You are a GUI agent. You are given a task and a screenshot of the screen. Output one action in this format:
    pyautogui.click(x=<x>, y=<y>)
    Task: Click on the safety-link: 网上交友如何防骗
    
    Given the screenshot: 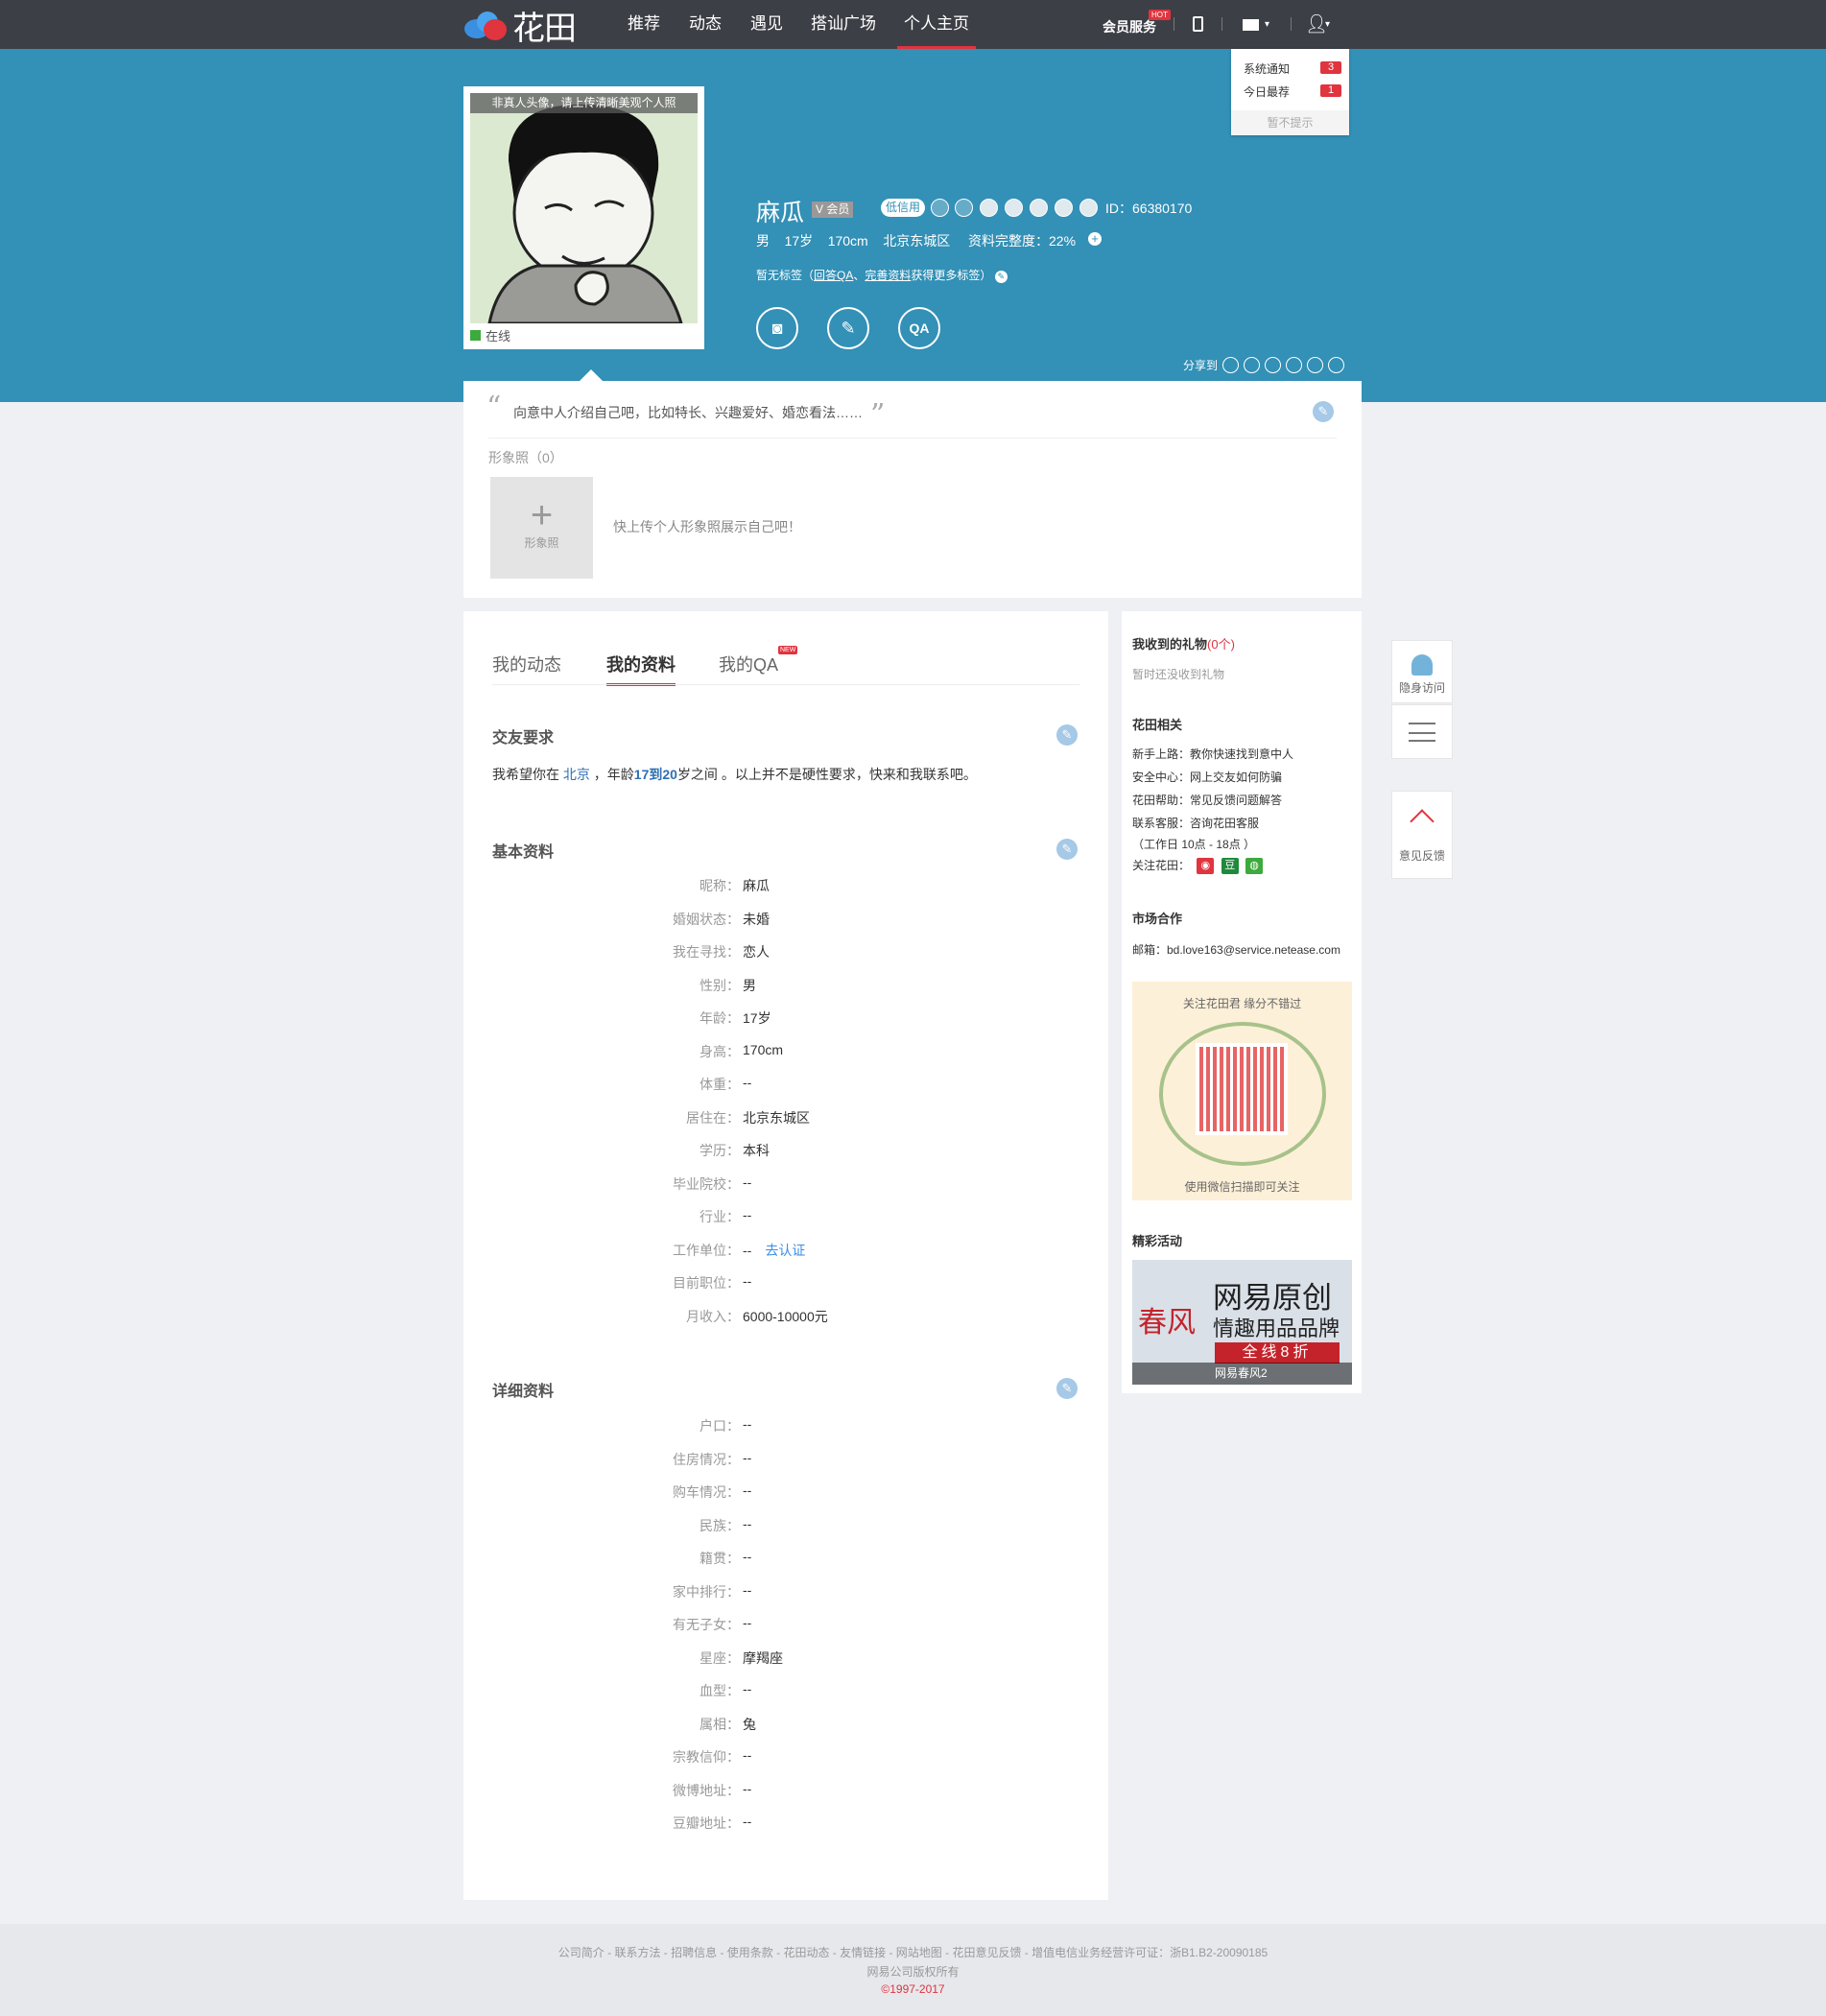 What is the action you would take?
    pyautogui.click(x=1236, y=777)
    